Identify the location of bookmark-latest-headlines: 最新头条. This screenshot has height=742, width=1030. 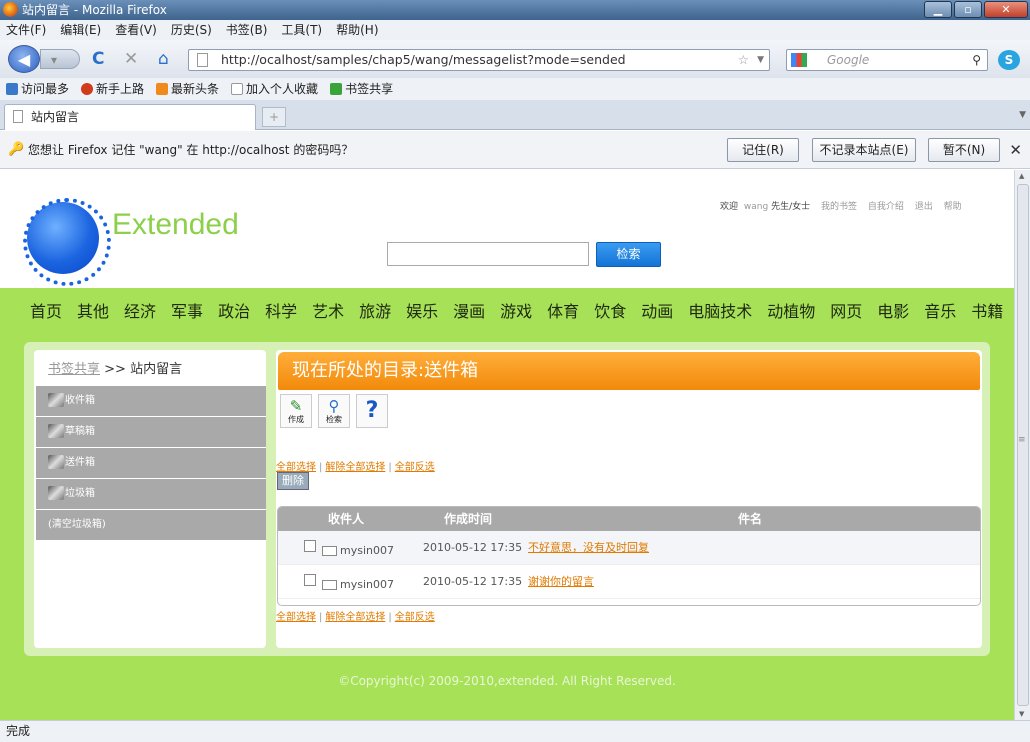
(187, 89).